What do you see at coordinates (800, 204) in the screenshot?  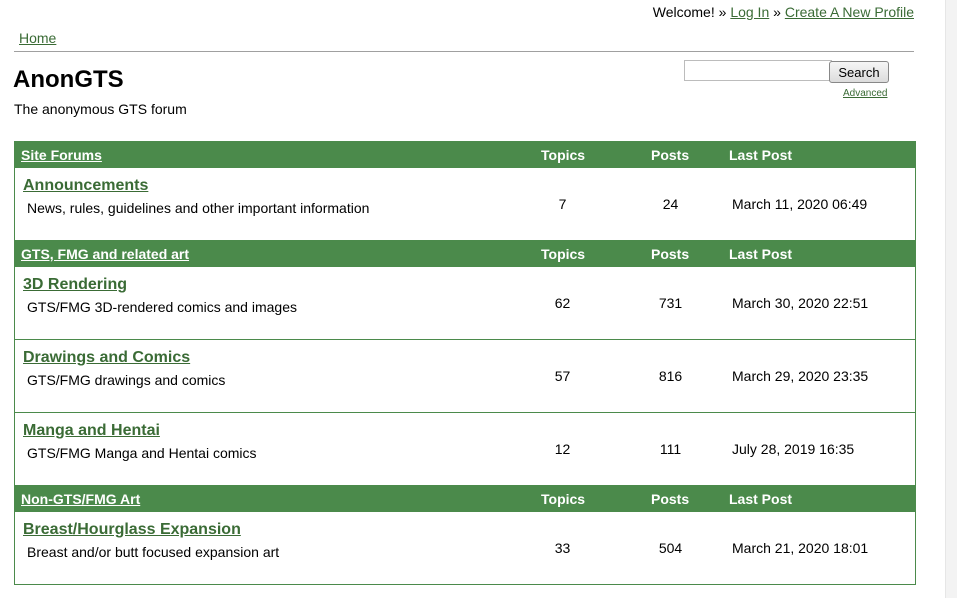 I see `last-post-date: March 11, 2020 06:49` at bounding box center [800, 204].